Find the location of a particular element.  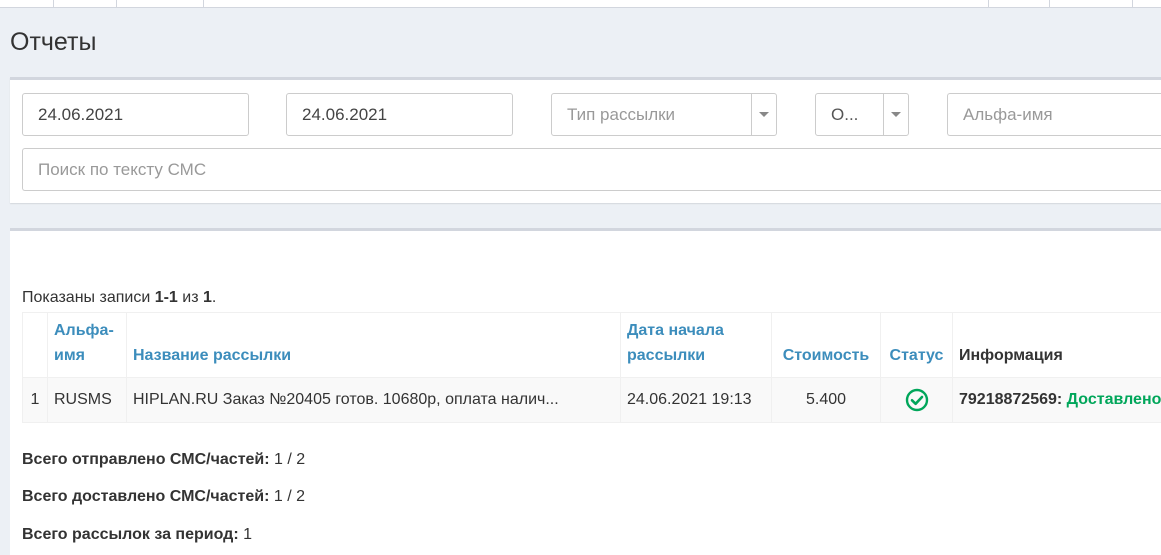

date-to-input: 24.06.2021 is located at coordinates (399, 114).